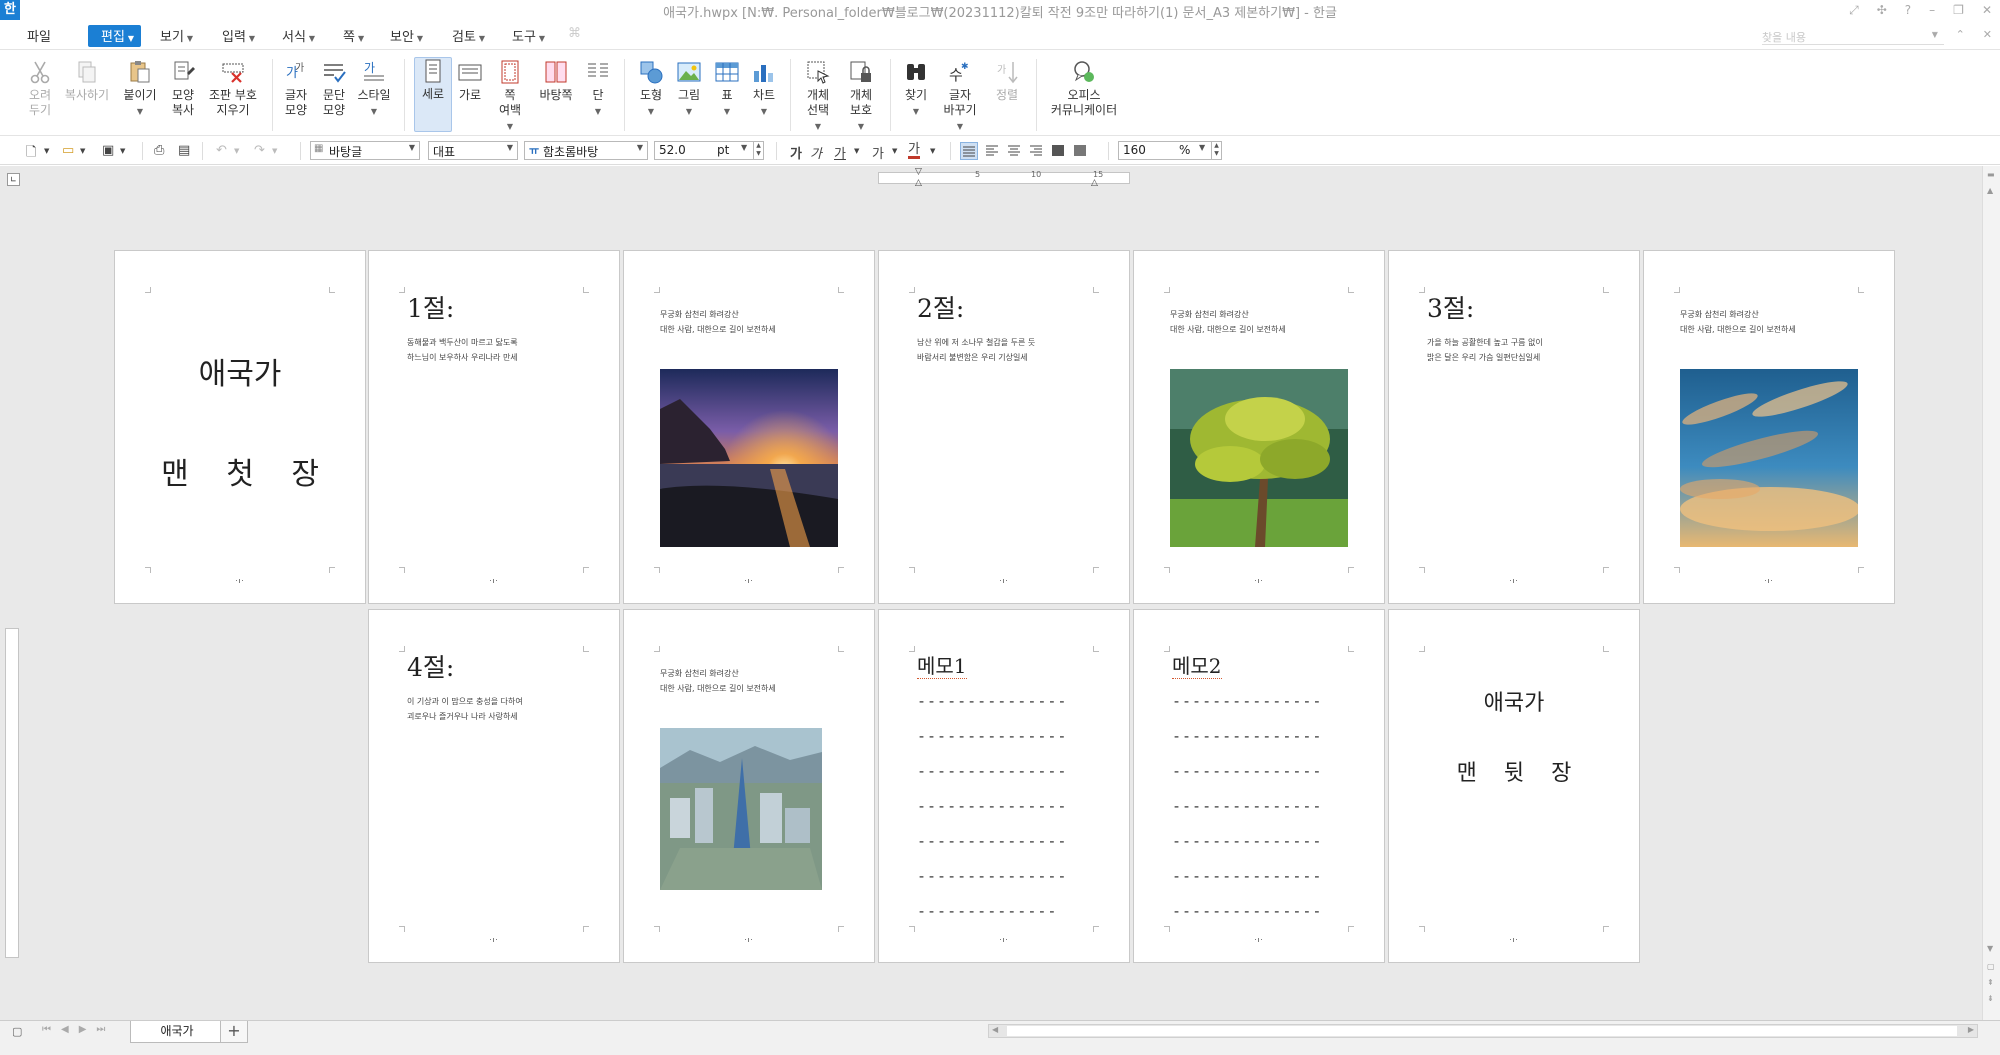 This screenshot has width=2000, height=1055. What do you see at coordinates (818, 96) in the screenshot?
I see `object-select-button: 개체 선택 ▼` at bounding box center [818, 96].